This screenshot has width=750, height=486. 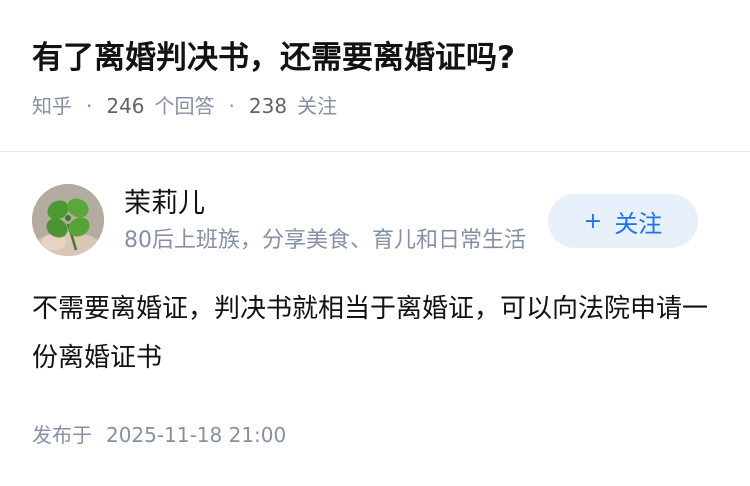 I want to click on publish-time: 2025-11-18 21:00, so click(x=196, y=435).